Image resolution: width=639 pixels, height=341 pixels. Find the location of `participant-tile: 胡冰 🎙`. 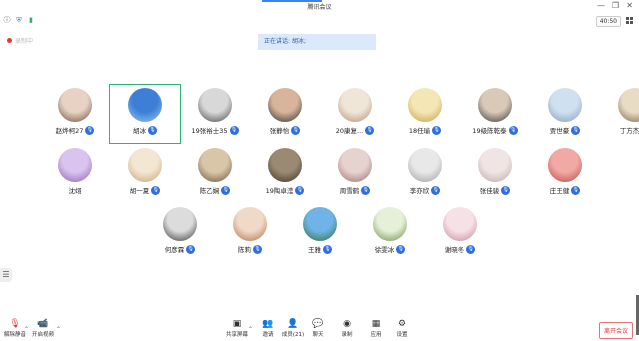

participant-tile: 胡冰 🎙 is located at coordinates (145, 114).